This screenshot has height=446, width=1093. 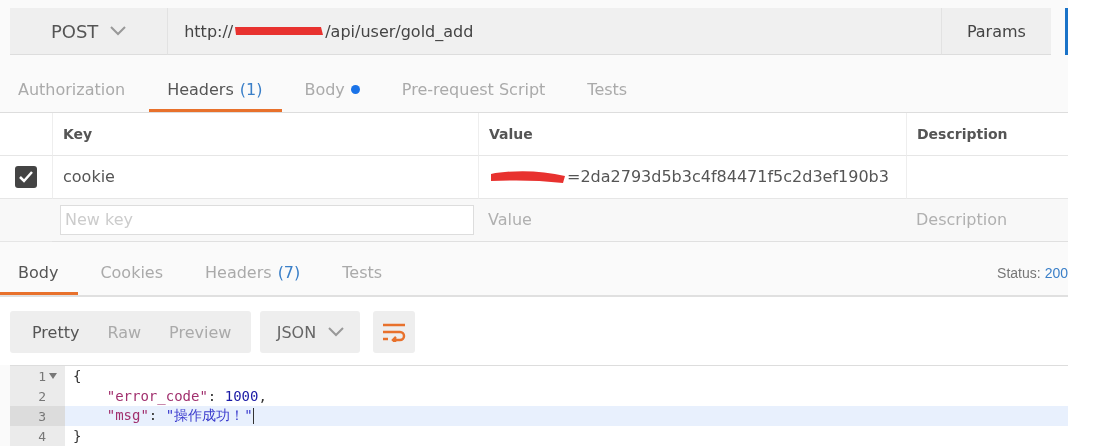 What do you see at coordinates (474, 95) in the screenshot?
I see `request-tab: Pre-request Script` at bounding box center [474, 95].